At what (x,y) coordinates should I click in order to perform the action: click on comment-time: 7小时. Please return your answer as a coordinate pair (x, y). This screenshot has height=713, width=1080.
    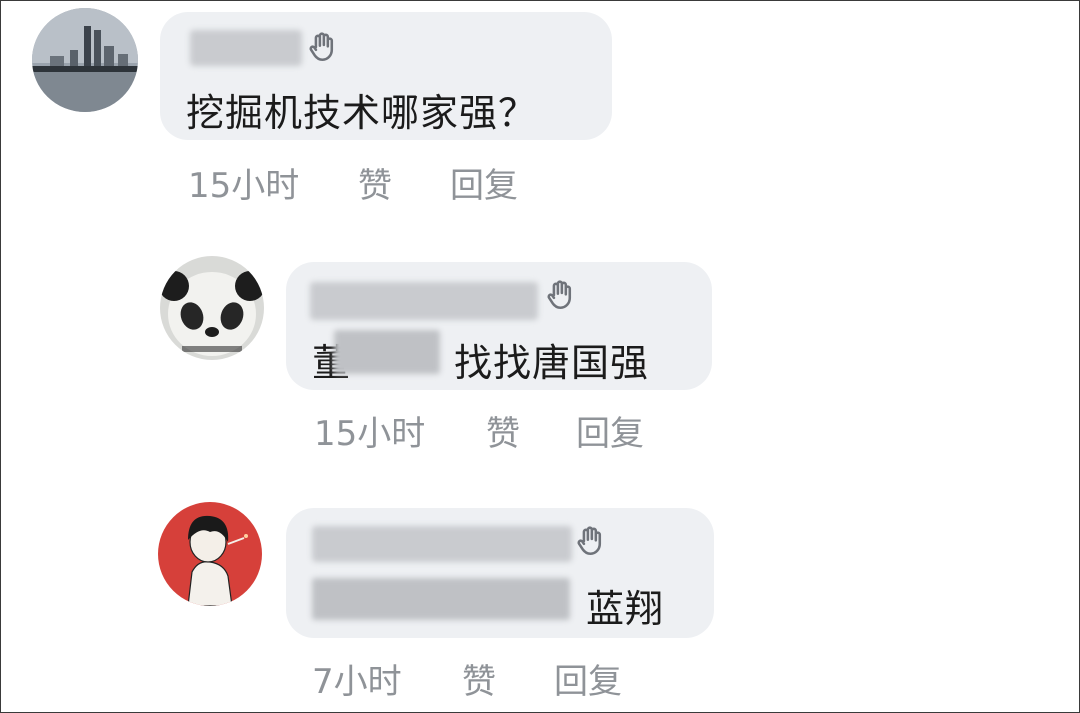
    Looking at the image, I should click on (357, 682).